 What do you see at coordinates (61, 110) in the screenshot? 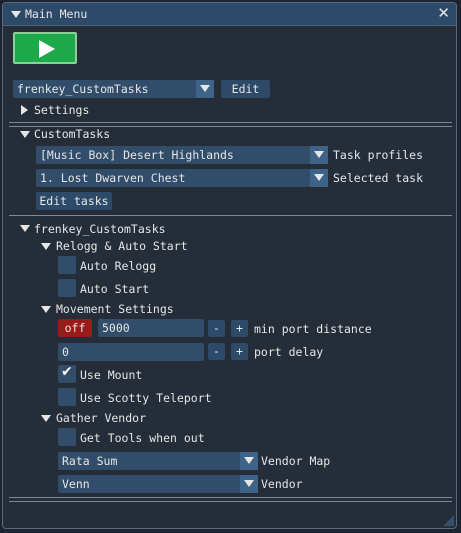
I see `settings-header: Settings` at bounding box center [61, 110].